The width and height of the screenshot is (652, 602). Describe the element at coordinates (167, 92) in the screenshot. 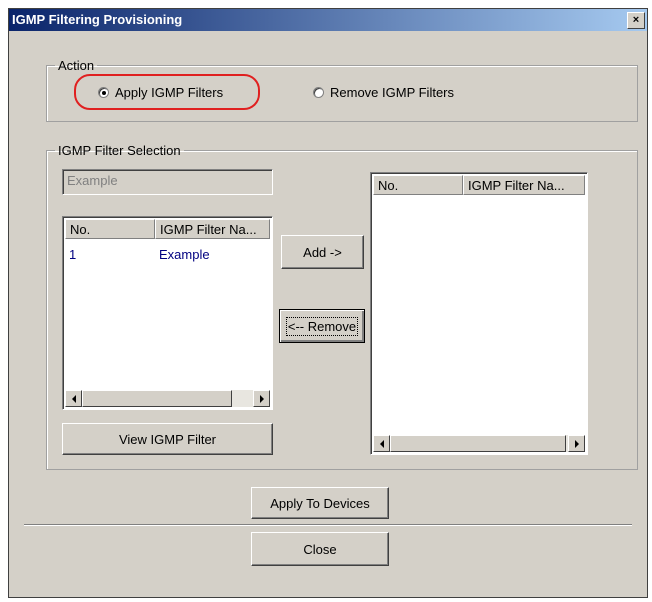

I see `annotation-highlight` at that location.